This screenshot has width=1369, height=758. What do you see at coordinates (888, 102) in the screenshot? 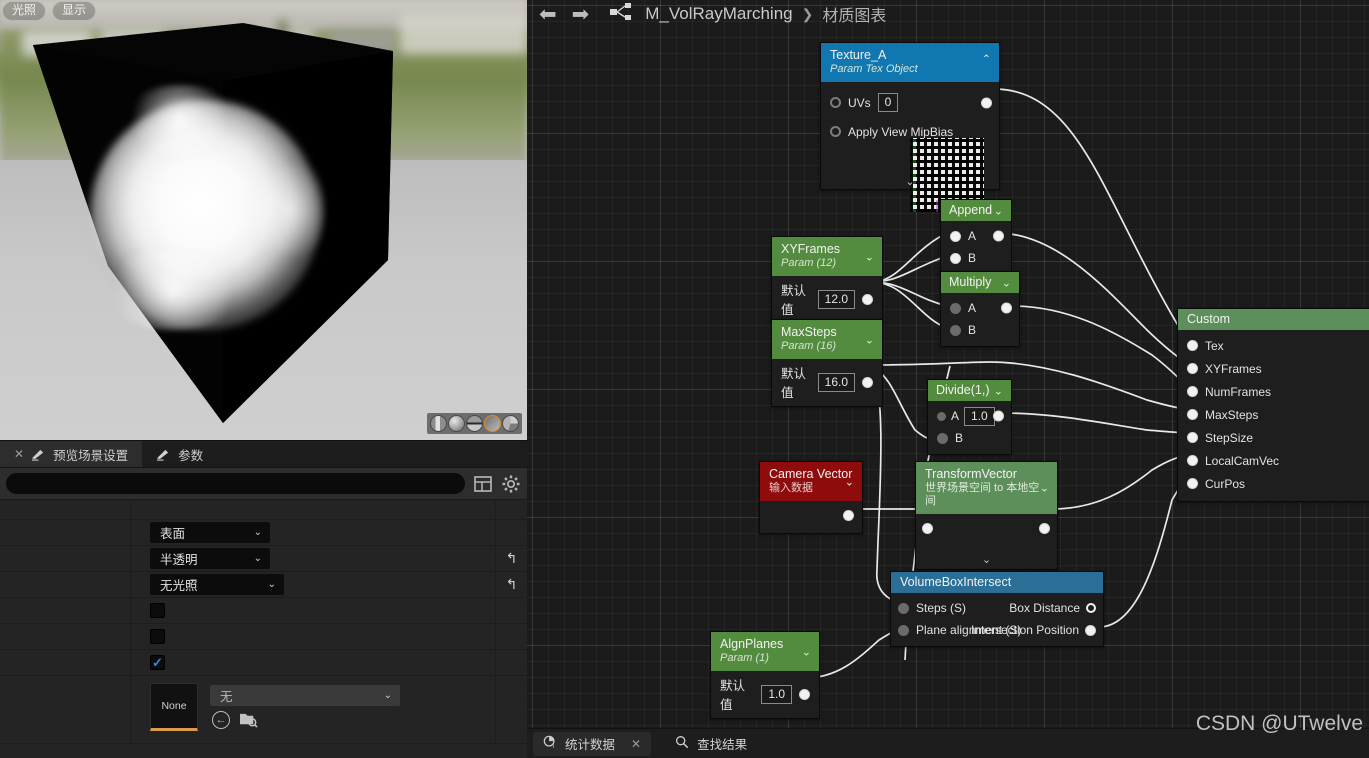
I see `uvs-value-box: 0` at bounding box center [888, 102].